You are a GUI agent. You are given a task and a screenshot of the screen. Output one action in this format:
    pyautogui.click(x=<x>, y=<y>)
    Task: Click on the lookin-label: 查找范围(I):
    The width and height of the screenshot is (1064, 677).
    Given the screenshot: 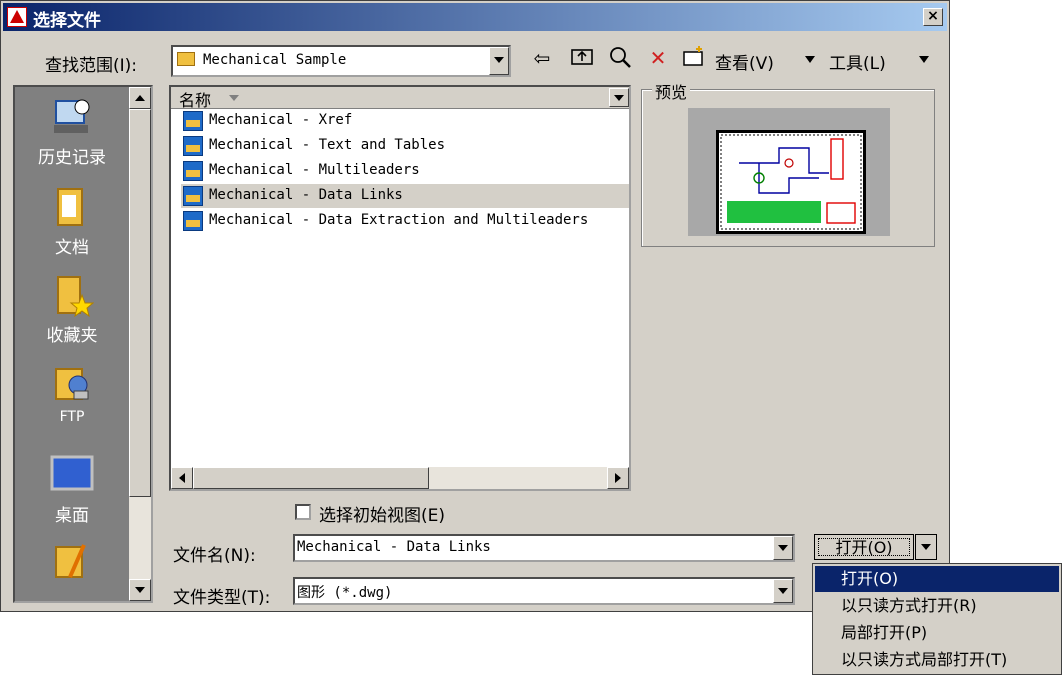 What is the action you would take?
    pyautogui.click(x=91, y=66)
    